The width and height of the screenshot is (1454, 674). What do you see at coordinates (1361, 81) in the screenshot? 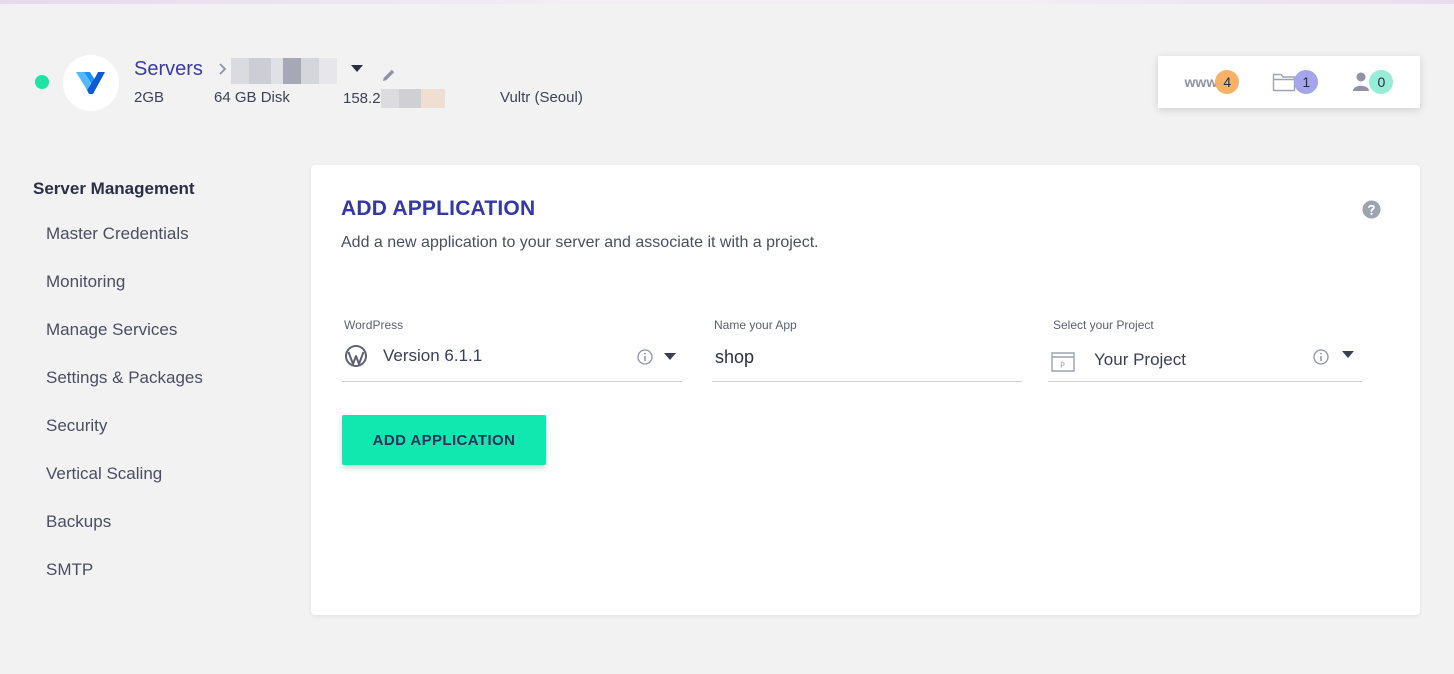
I see `user-icon` at bounding box center [1361, 81].